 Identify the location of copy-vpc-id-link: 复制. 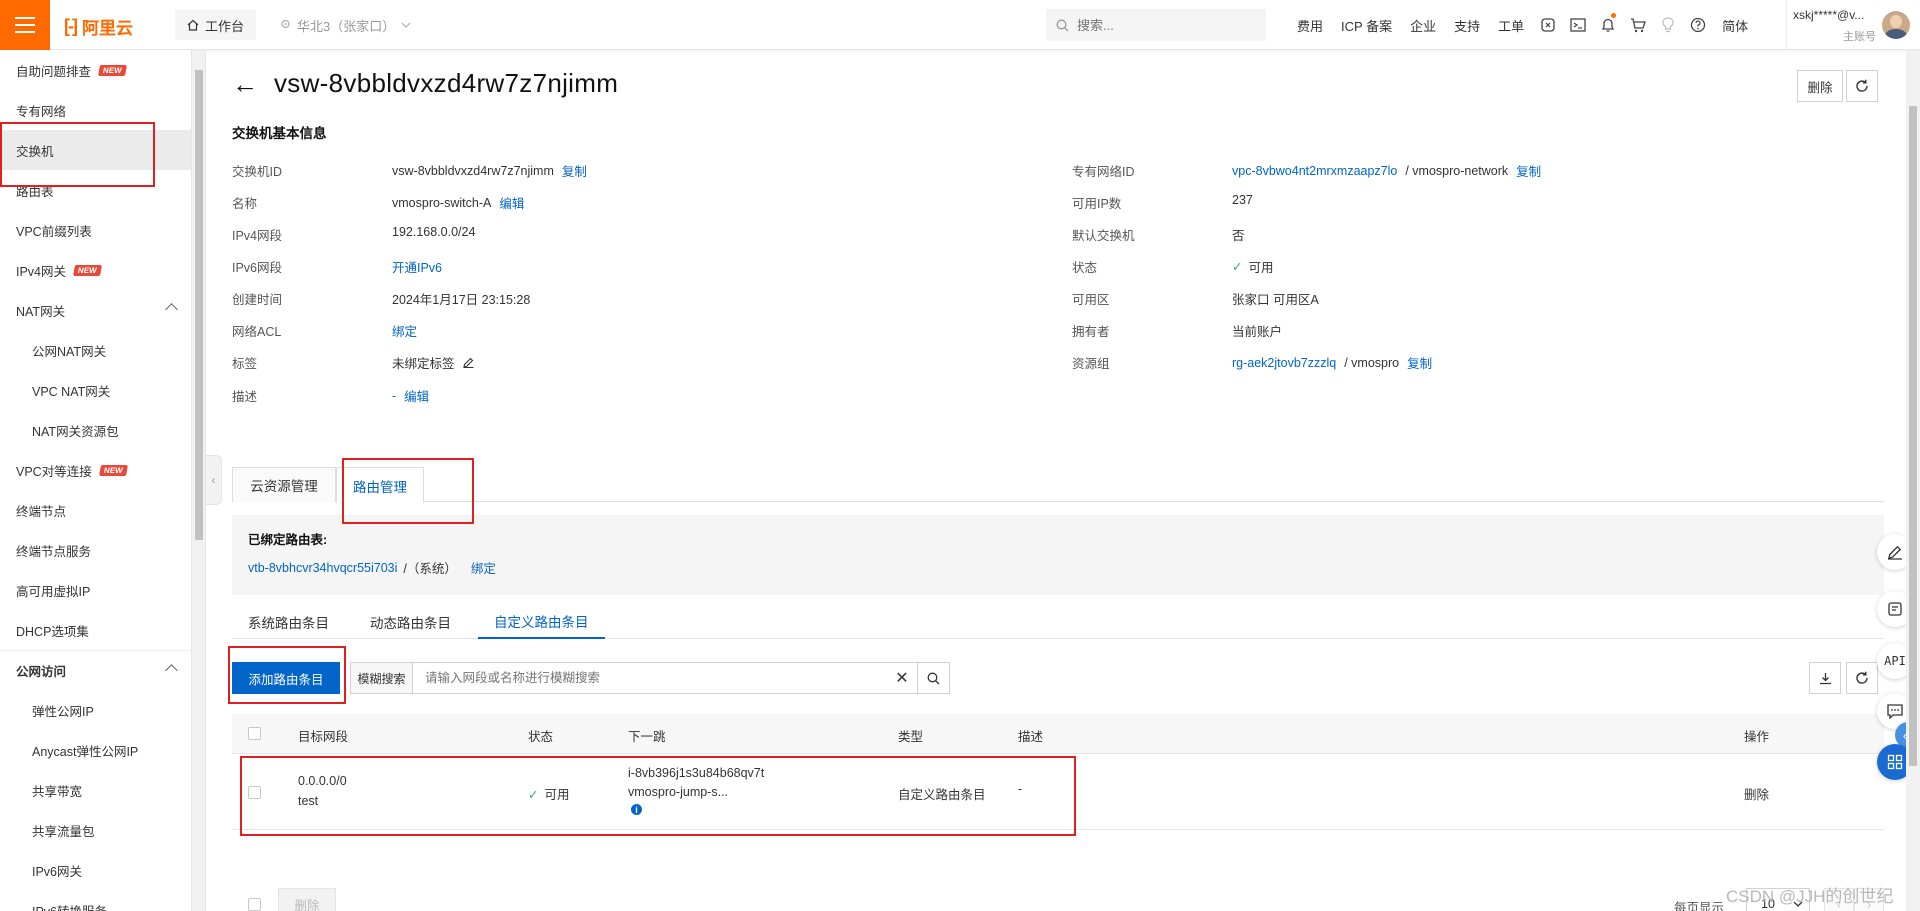
(1528, 170).